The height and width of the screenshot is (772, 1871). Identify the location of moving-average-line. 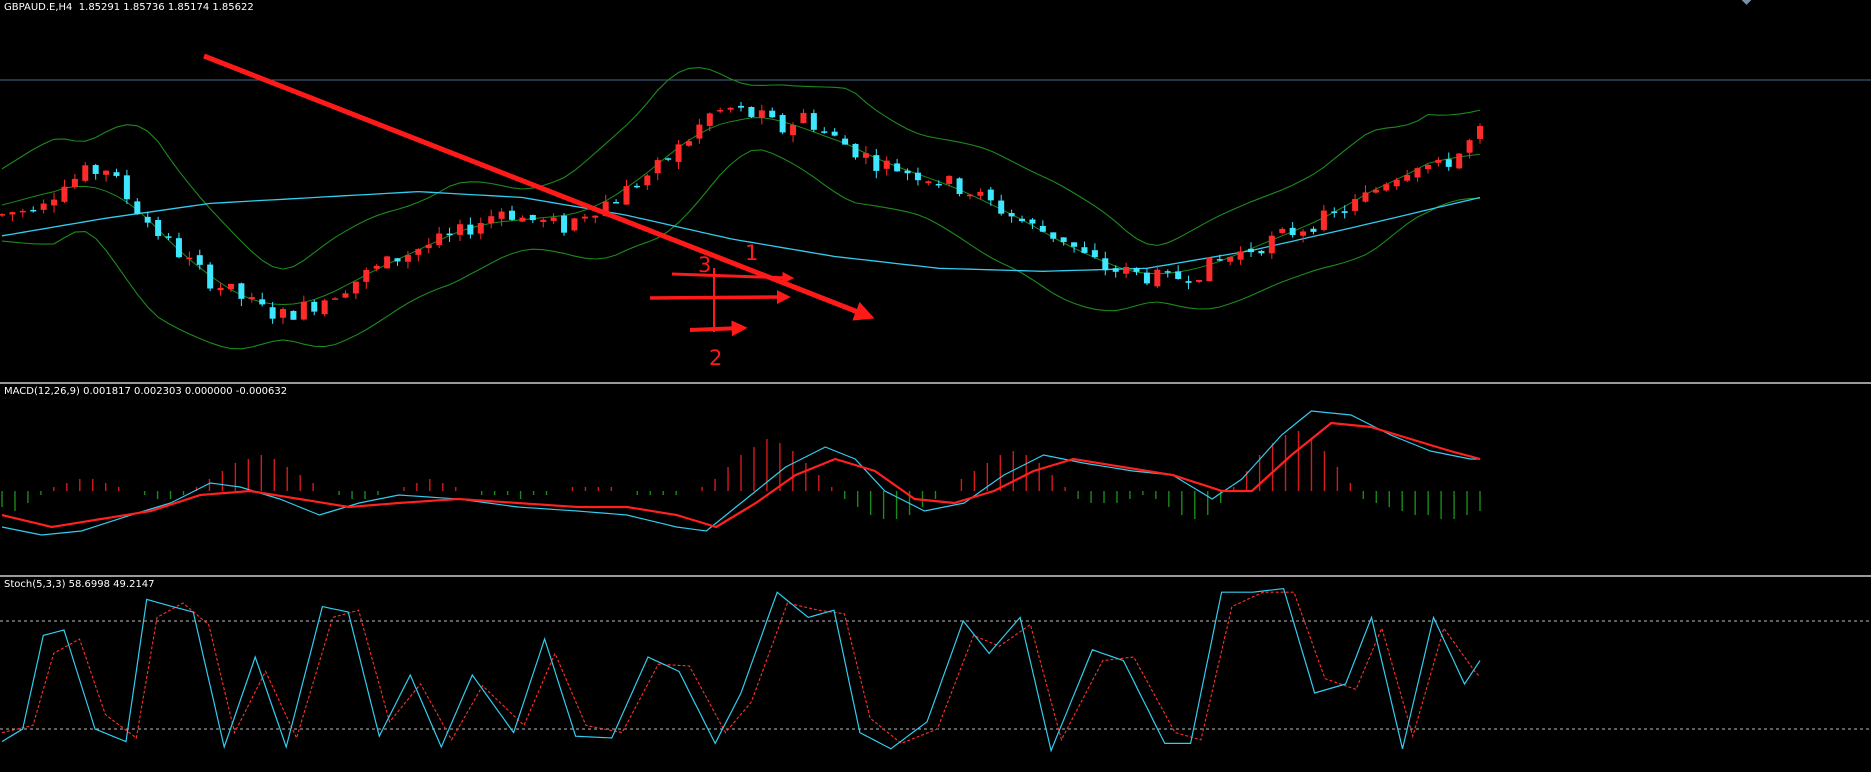
(741, 231).